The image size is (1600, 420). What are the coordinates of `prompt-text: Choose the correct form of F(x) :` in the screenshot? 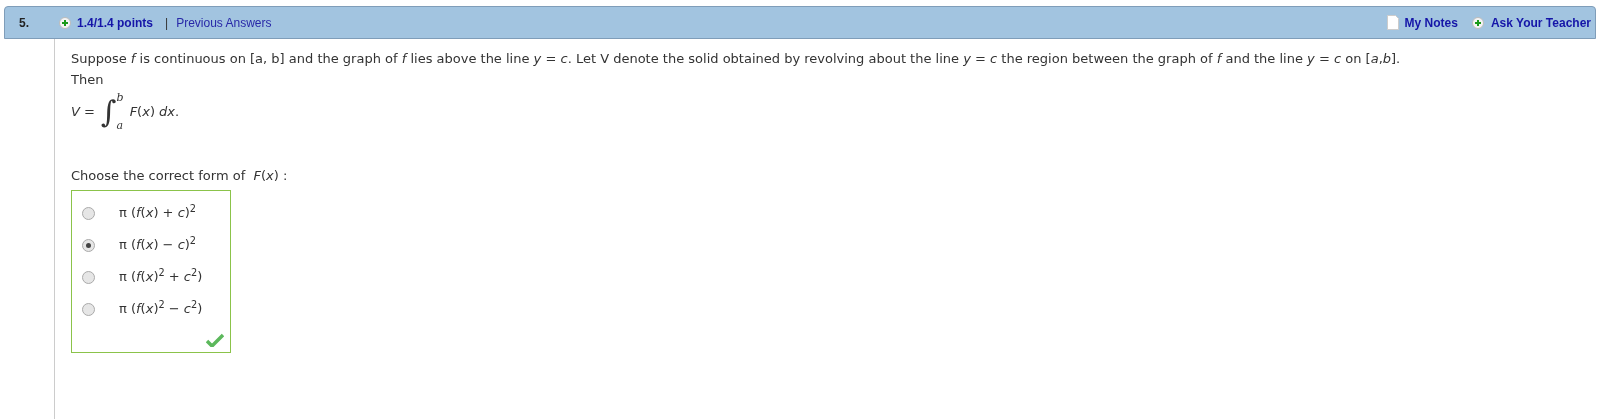 It's located at (180, 176).